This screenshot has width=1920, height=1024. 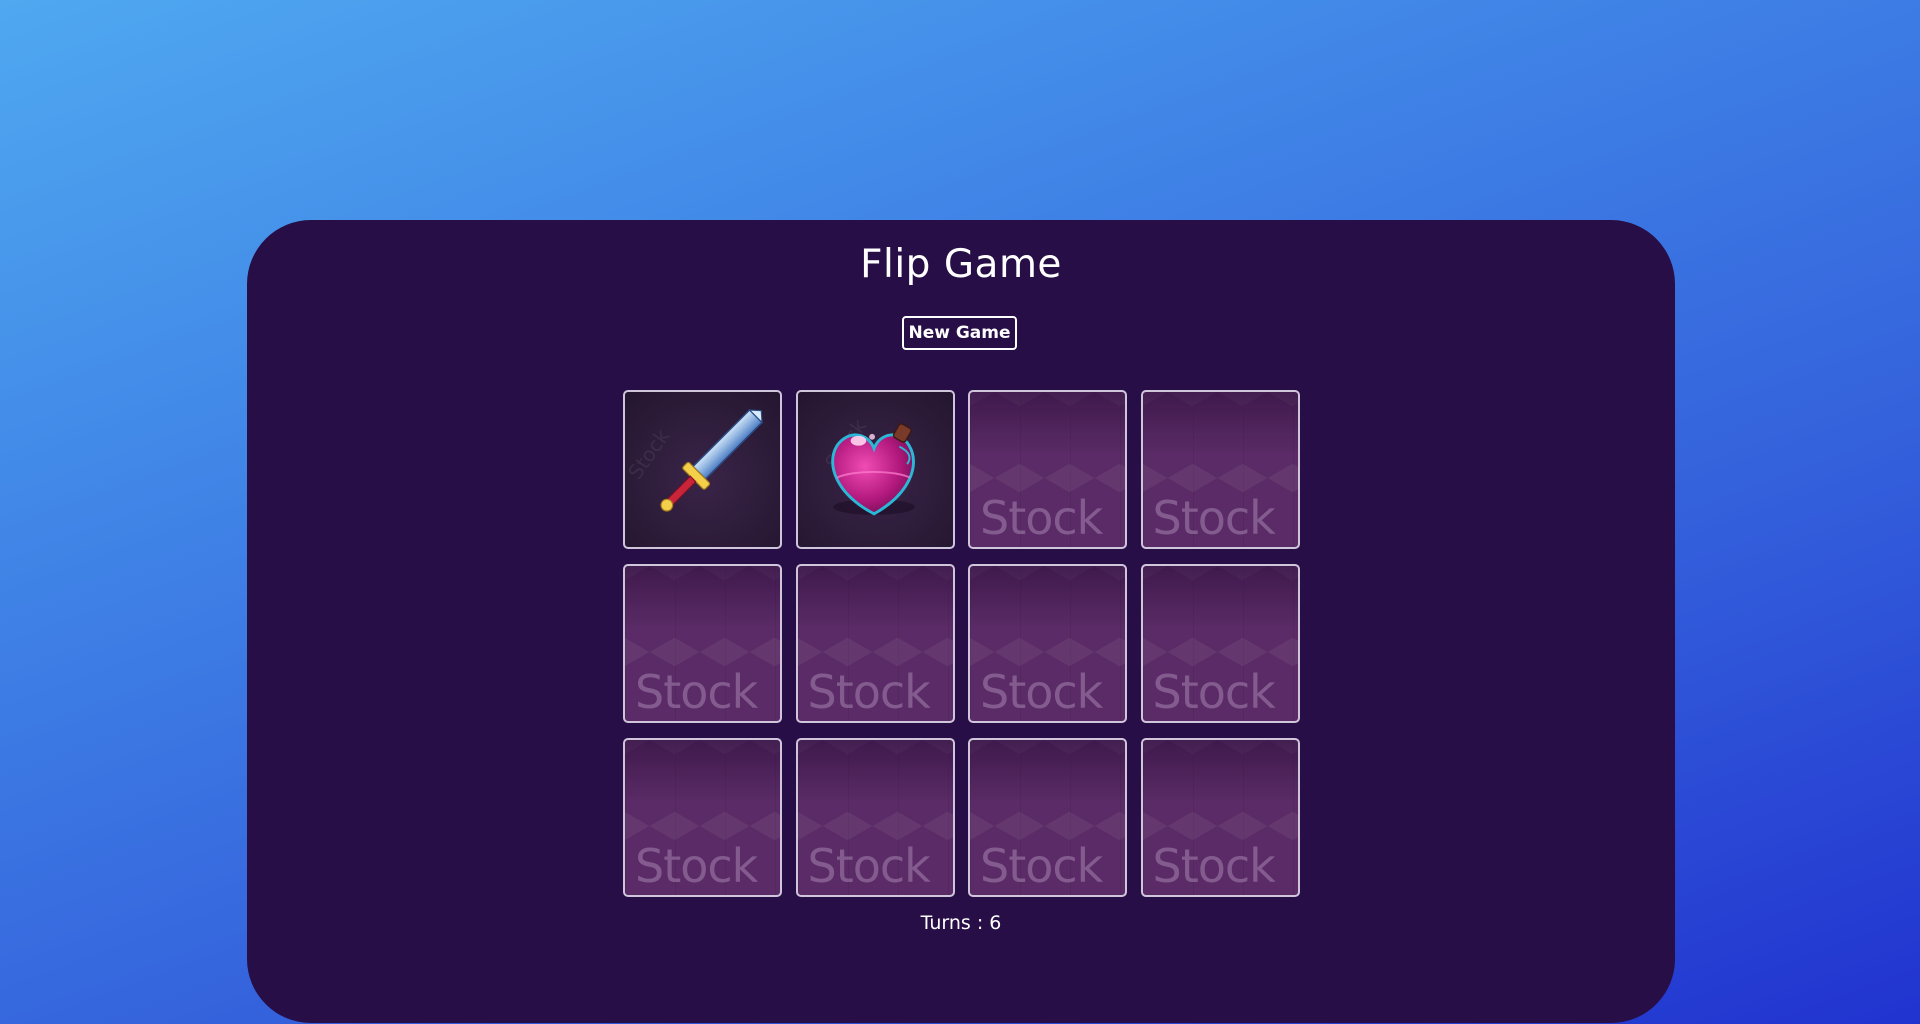 What do you see at coordinates (961, 264) in the screenshot?
I see `page-title: Flip Game` at bounding box center [961, 264].